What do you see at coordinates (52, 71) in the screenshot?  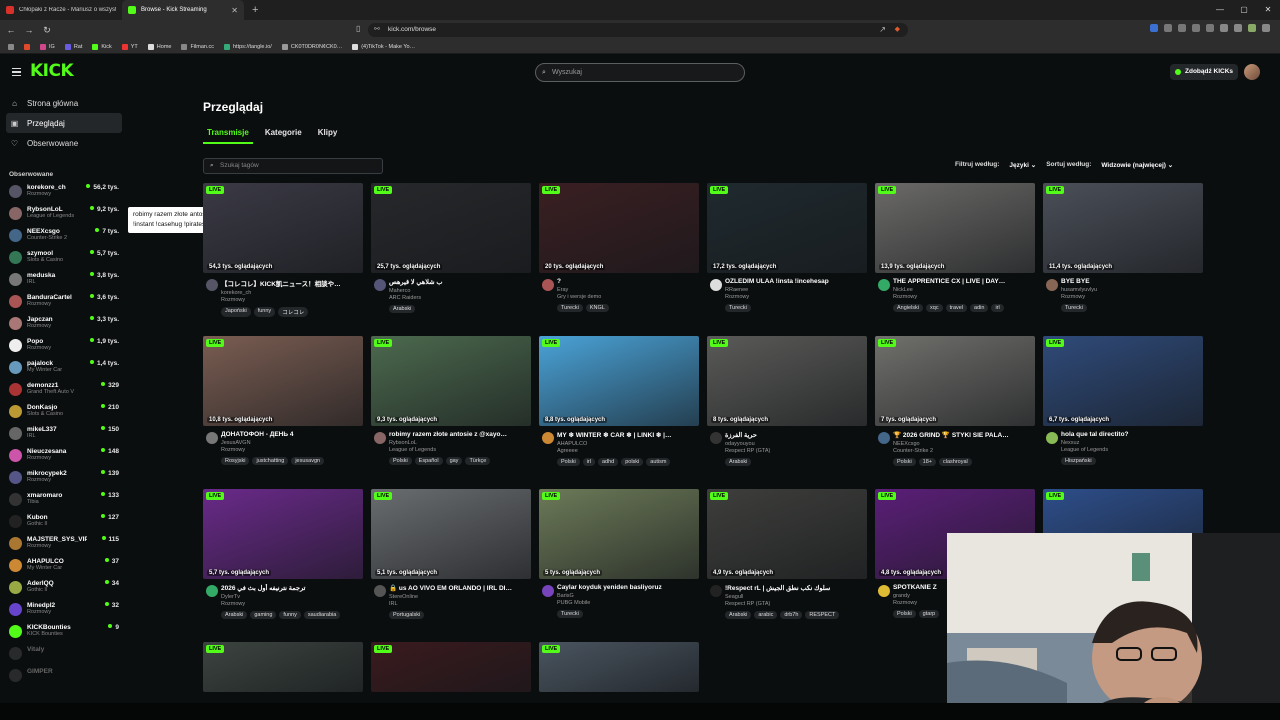 I see `kick-logo: KICK` at bounding box center [52, 71].